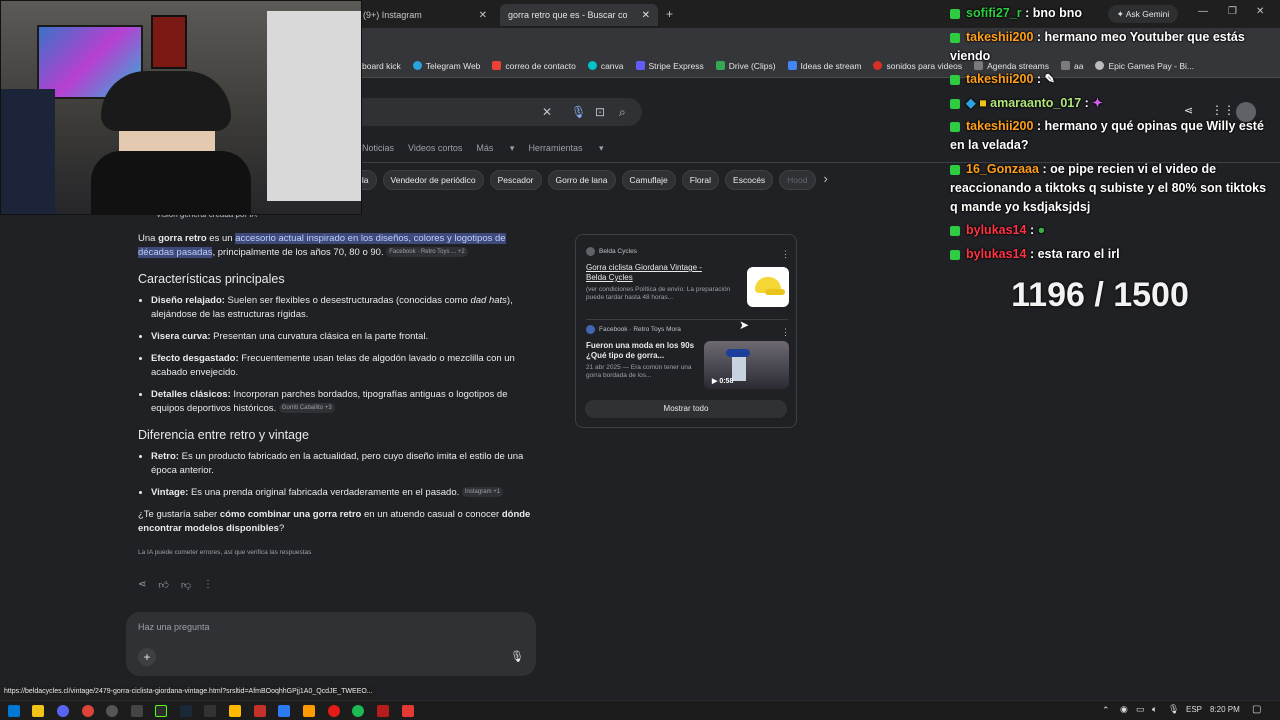 This screenshot has height=720, width=1280. Describe the element at coordinates (1041, 230) in the screenshot. I see `frog-emote-icon: ●` at that location.